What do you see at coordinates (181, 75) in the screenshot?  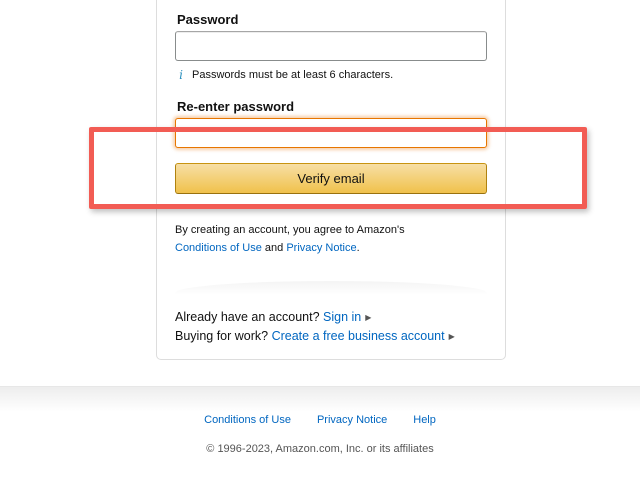 I see `info-icon: i` at bounding box center [181, 75].